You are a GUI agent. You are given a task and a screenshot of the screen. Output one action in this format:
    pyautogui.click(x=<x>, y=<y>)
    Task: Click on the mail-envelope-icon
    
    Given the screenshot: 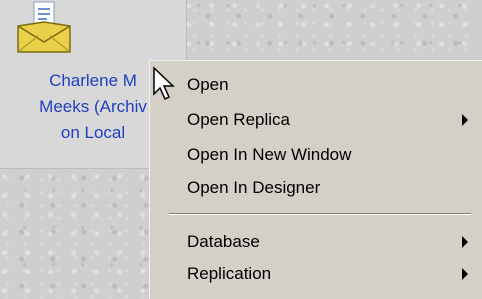 What is the action you would take?
    pyautogui.click(x=44, y=27)
    